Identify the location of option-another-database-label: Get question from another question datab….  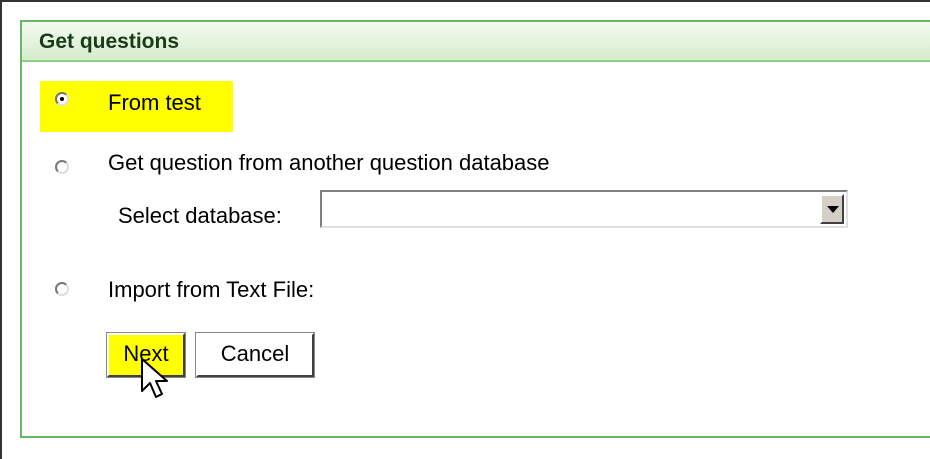
(329, 163).